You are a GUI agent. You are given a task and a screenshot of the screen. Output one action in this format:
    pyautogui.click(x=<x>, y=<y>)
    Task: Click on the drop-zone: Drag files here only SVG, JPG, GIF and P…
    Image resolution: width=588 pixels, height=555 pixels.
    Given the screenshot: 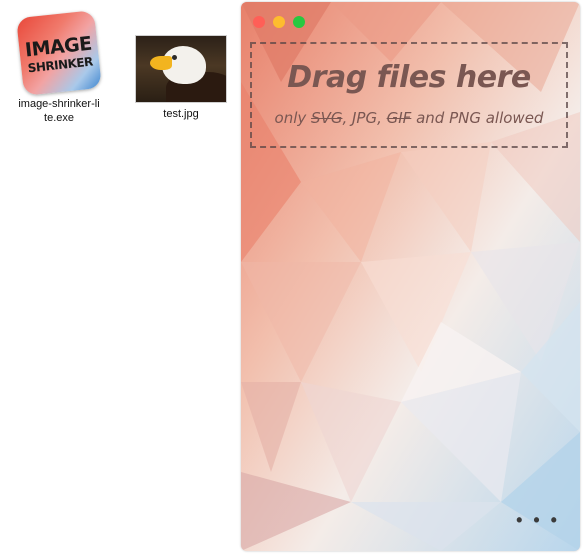 What is the action you would take?
    pyautogui.click(x=409, y=95)
    